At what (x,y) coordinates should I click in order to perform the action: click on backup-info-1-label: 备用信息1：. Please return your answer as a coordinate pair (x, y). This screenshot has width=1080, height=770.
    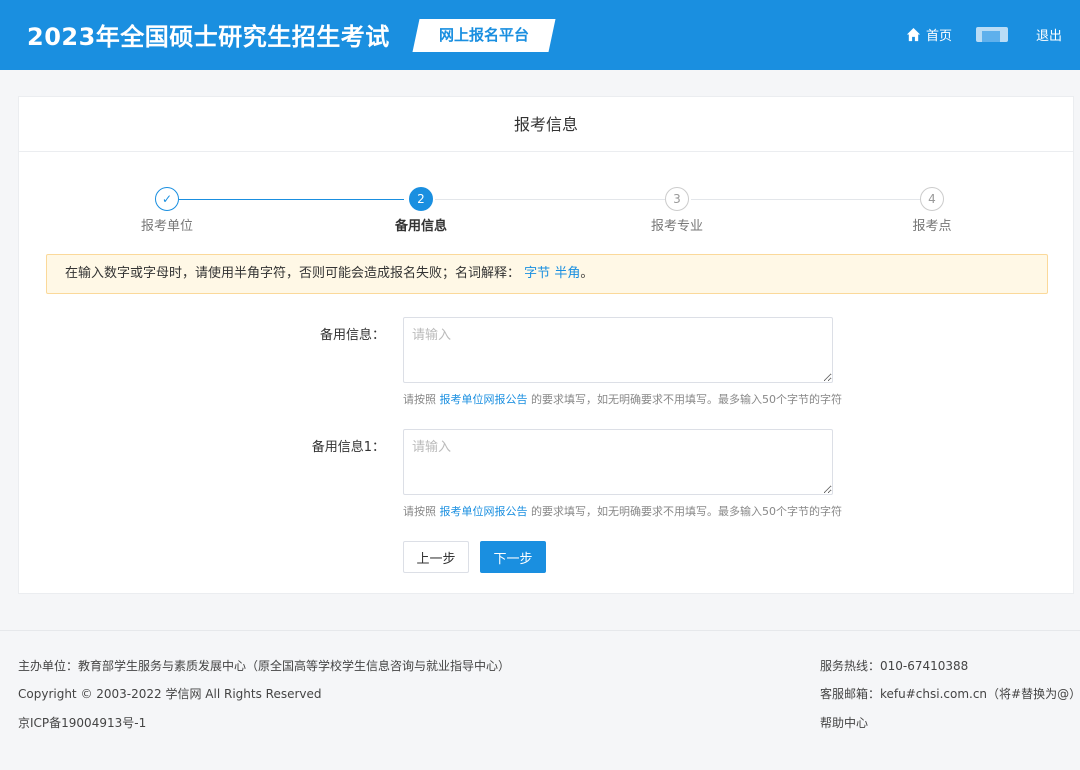
    Looking at the image, I should click on (348, 447).